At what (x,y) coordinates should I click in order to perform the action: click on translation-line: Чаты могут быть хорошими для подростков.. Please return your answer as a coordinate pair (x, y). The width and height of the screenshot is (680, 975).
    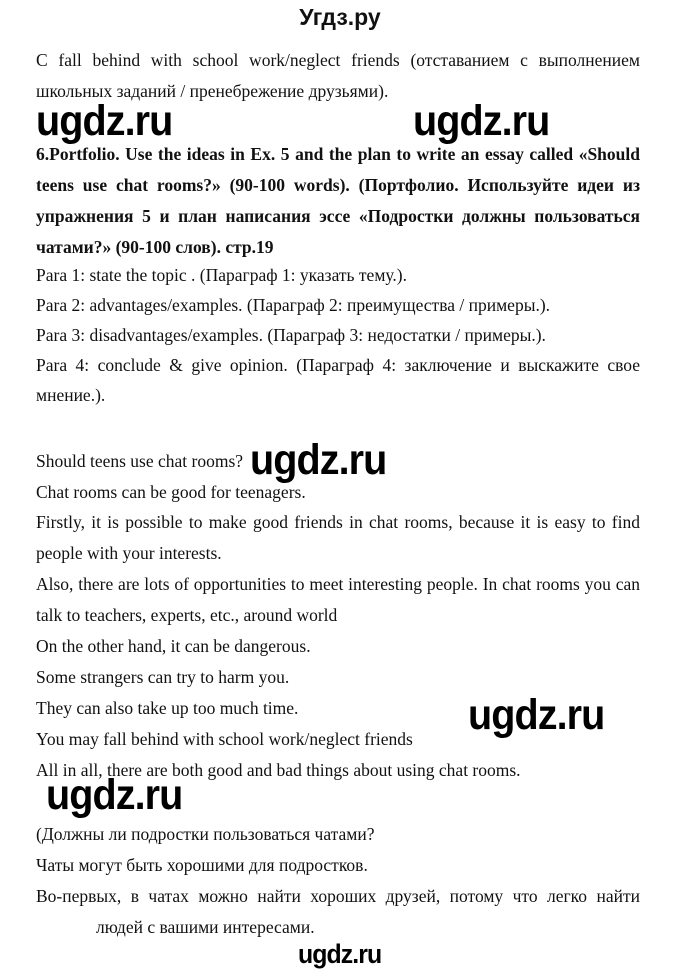
    Looking at the image, I should click on (202, 865).